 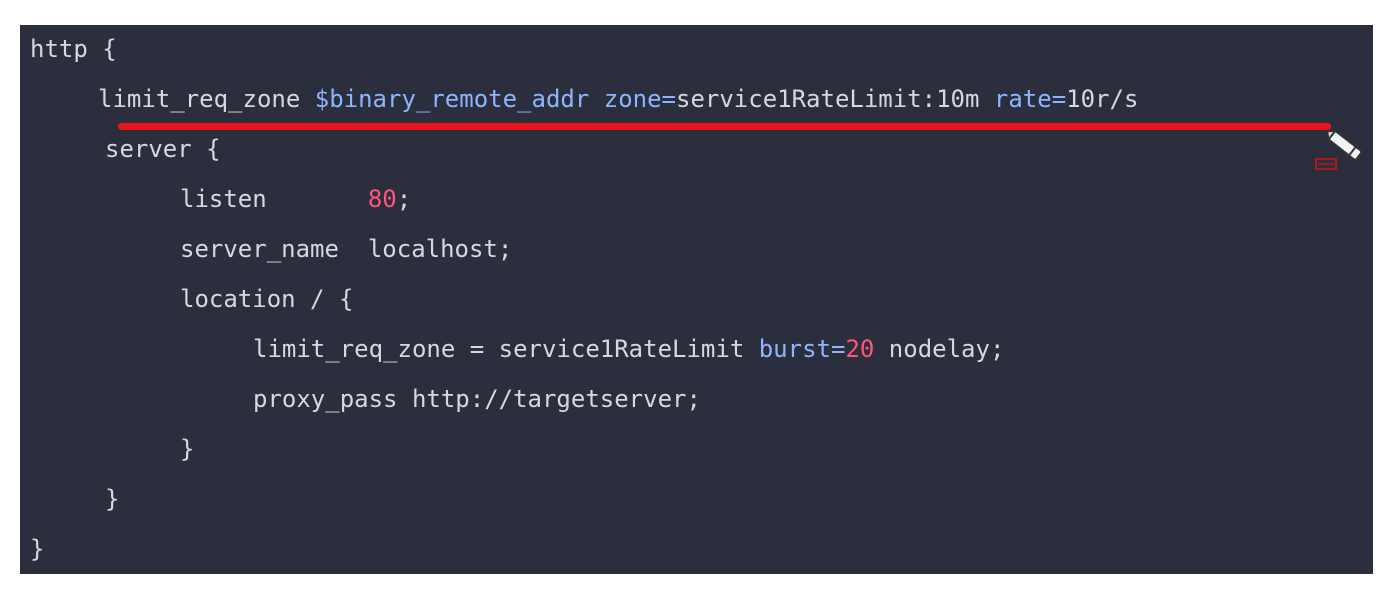 I want to click on code-token: 10r/s, so click(x=1102, y=99).